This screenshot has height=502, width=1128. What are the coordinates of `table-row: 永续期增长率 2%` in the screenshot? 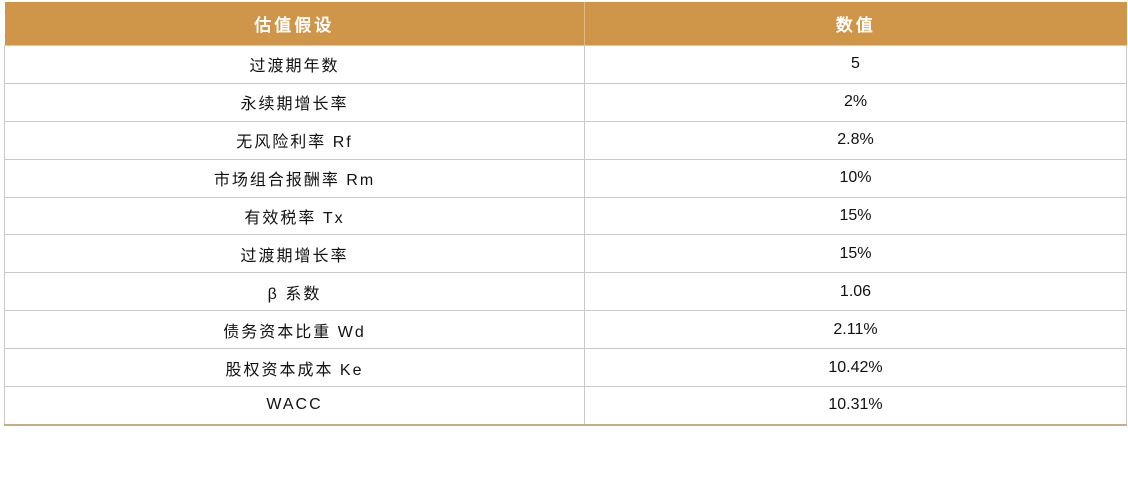 It's located at (565, 102).